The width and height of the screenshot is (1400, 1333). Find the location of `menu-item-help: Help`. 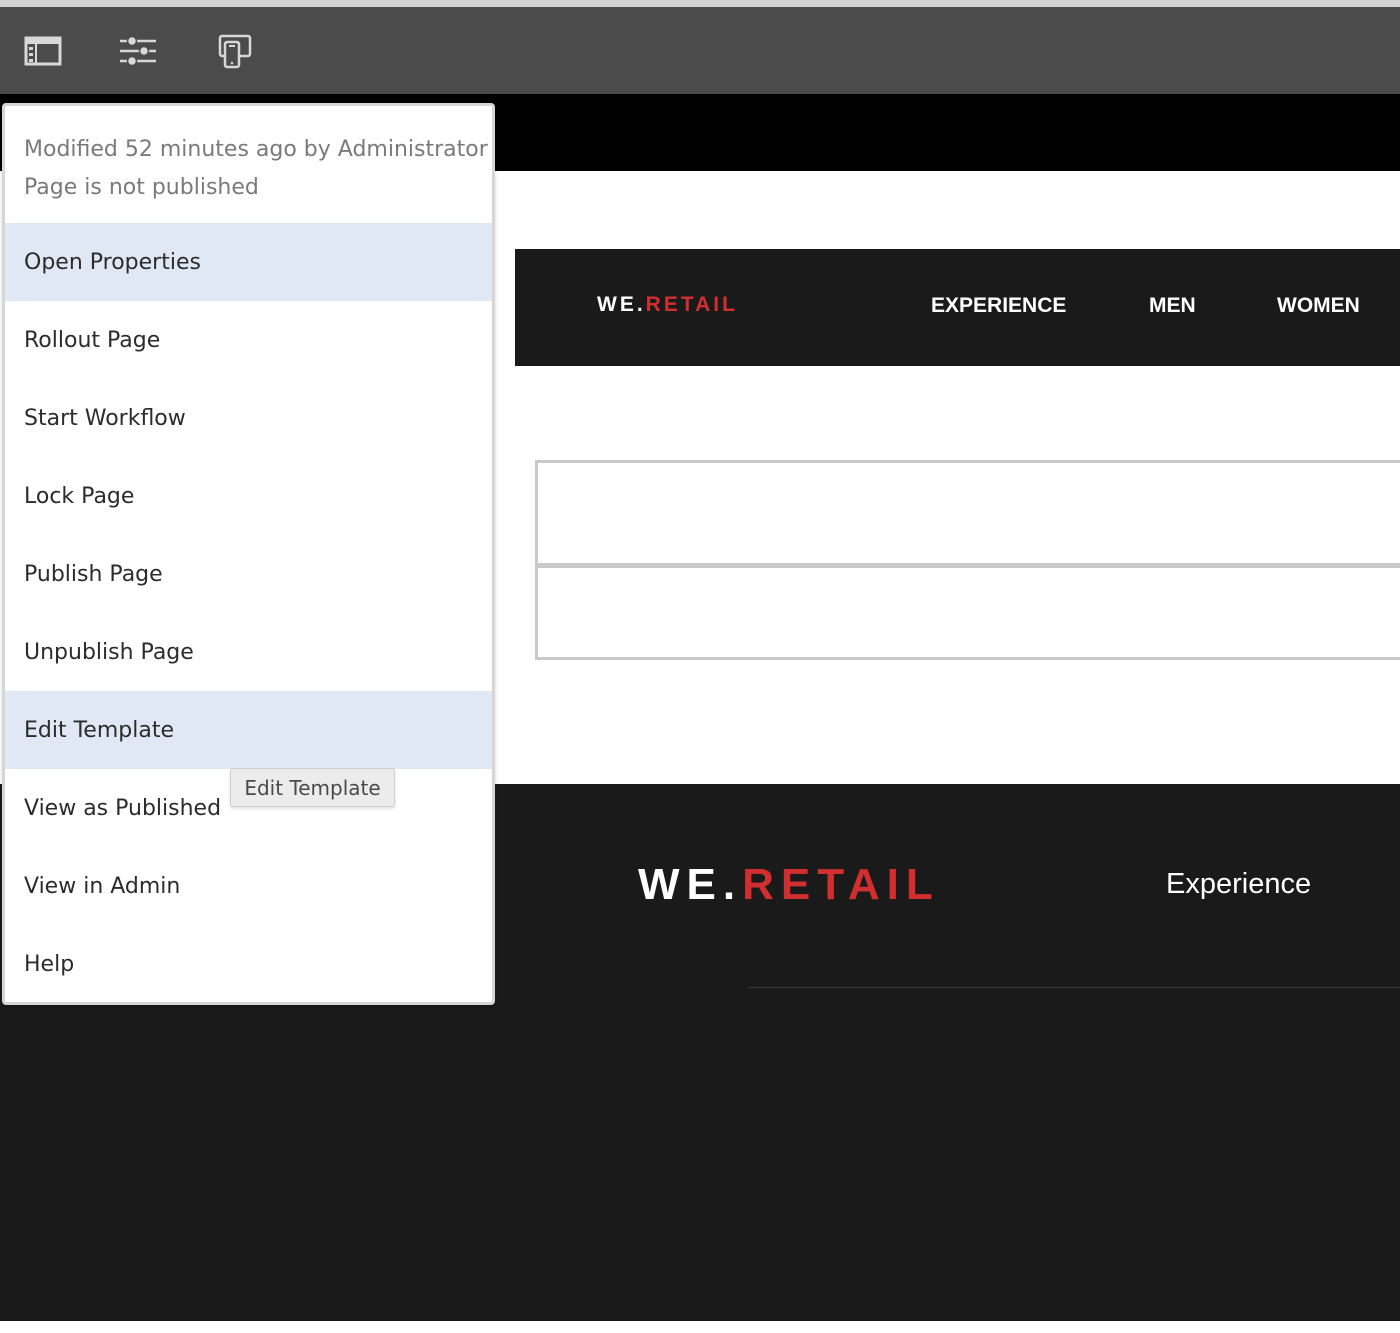

menu-item-help: Help is located at coordinates (248, 963).